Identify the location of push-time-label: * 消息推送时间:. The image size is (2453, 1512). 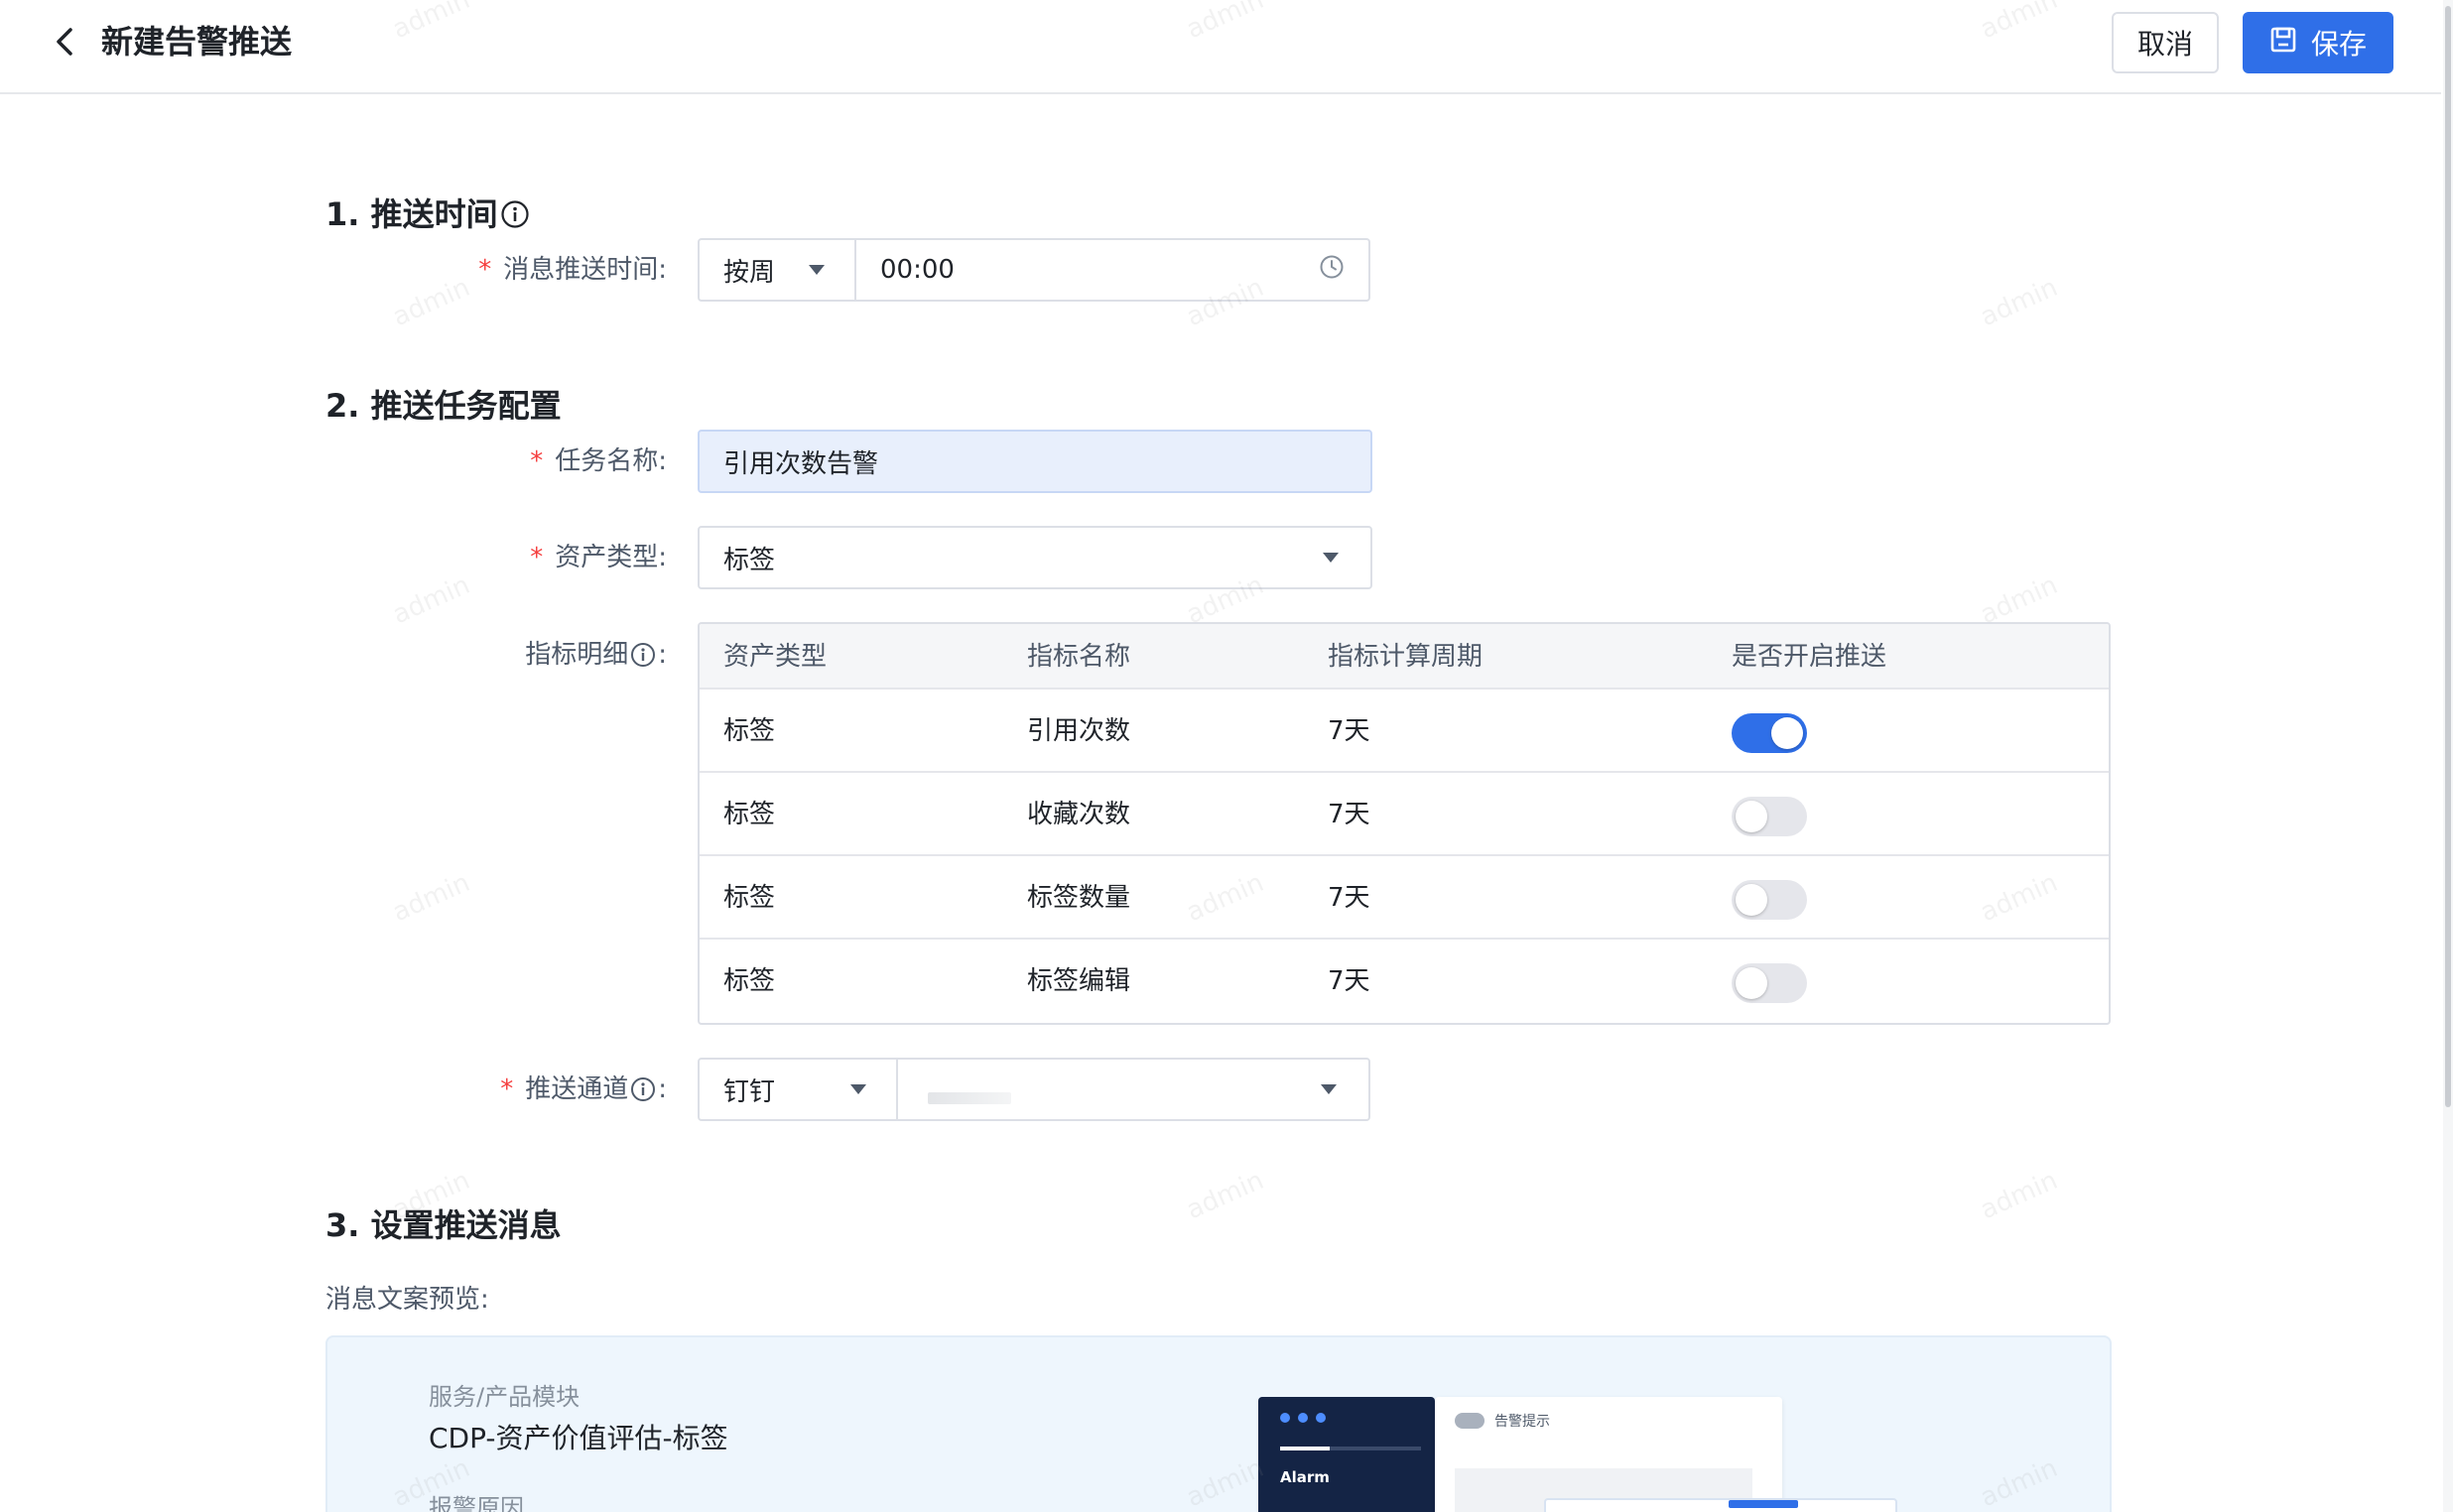
(572, 270).